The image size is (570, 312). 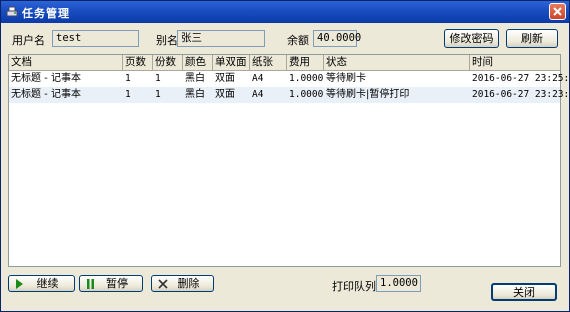 I want to click on close-icon, so click(x=557, y=11).